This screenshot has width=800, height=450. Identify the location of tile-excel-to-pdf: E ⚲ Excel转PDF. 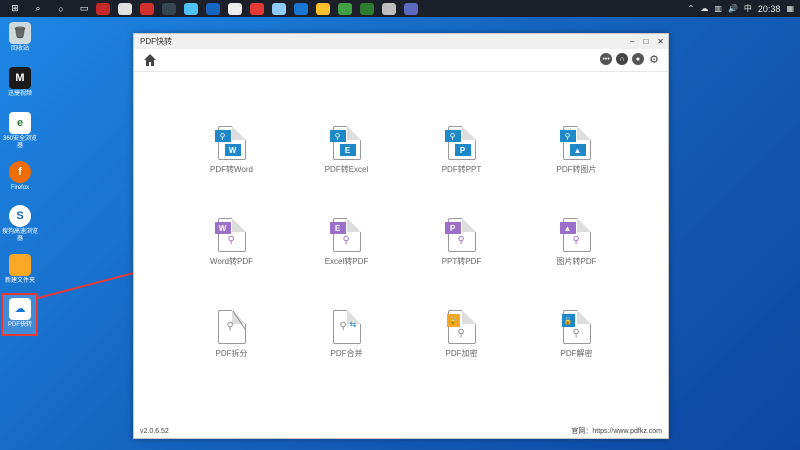
(346, 264).